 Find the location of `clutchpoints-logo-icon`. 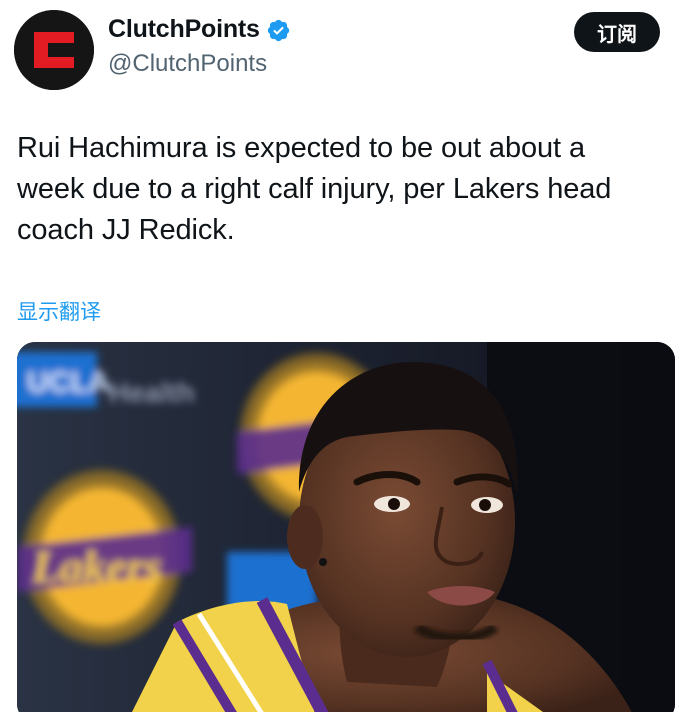

clutchpoints-logo-icon is located at coordinates (54, 50).